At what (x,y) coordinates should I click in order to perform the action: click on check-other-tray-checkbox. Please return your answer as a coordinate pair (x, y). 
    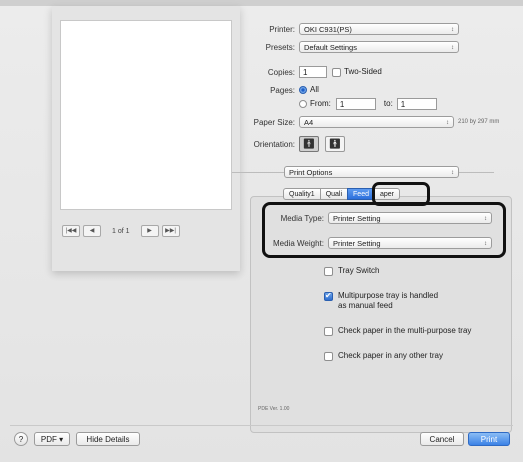
    Looking at the image, I should click on (328, 356).